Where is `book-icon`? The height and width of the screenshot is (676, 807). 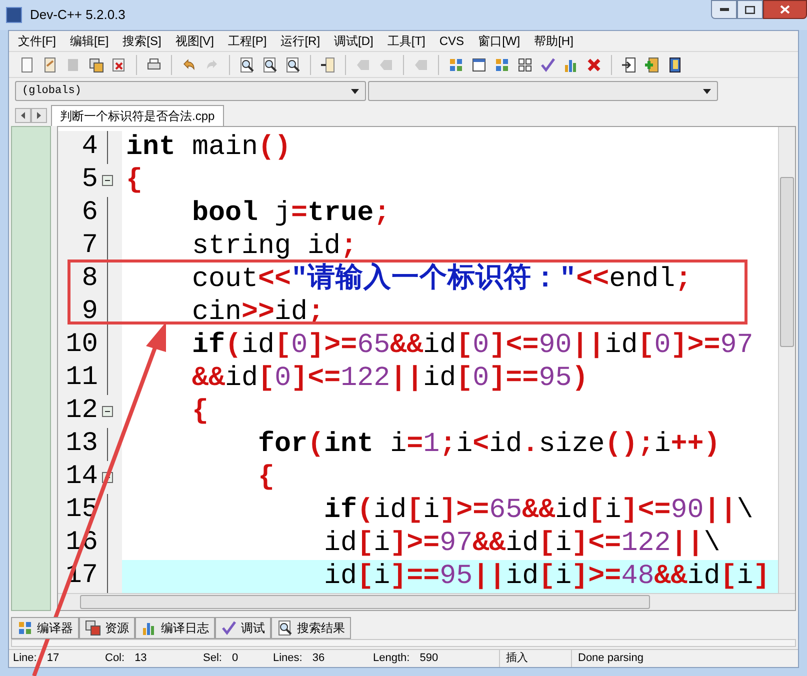
book-icon is located at coordinates (675, 64).